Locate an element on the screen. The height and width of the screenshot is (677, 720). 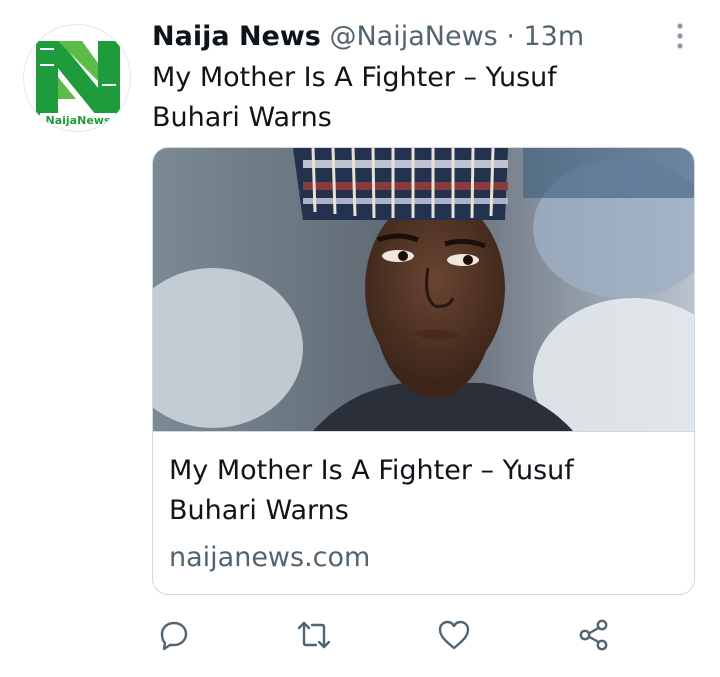
author-name: Naija News is located at coordinates (236, 36).